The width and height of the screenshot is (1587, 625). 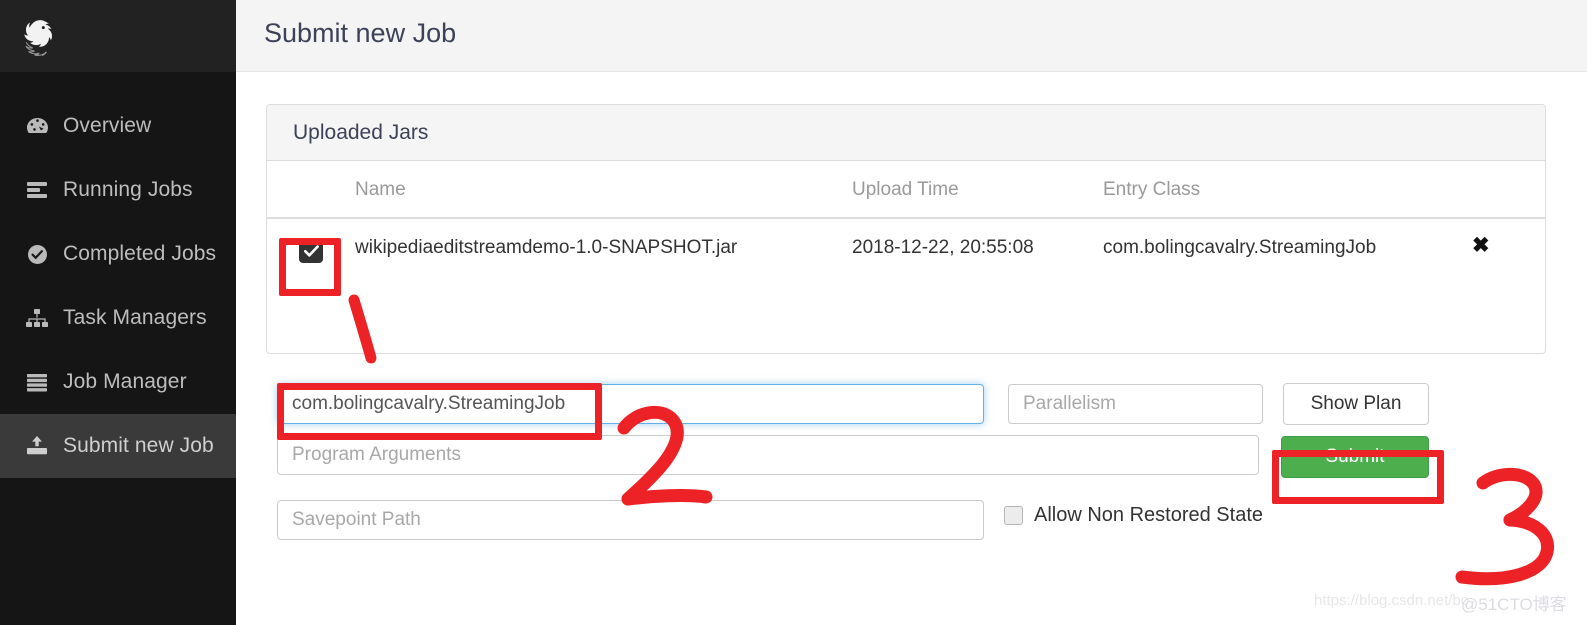 I want to click on sitemap-icon, so click(x=37, y=318).